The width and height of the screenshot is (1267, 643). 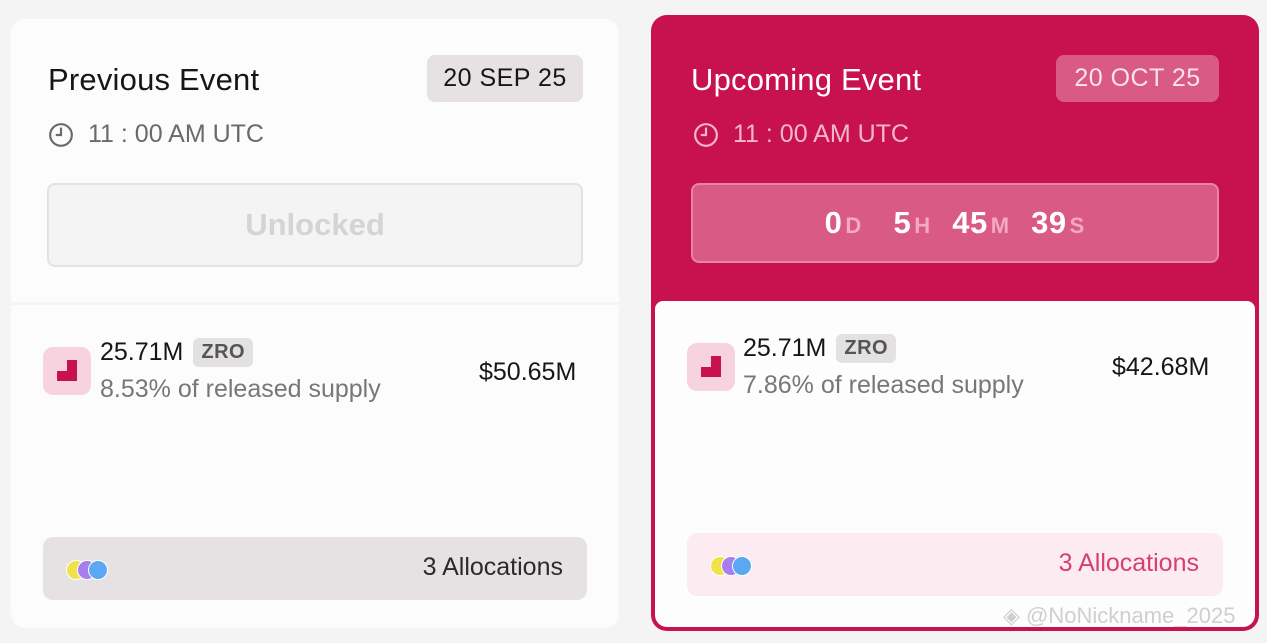 What do you see at coordinates (970, 222) in the screenshot?
I see `countdown-minutes: 45` at bounding box center [970, 222].